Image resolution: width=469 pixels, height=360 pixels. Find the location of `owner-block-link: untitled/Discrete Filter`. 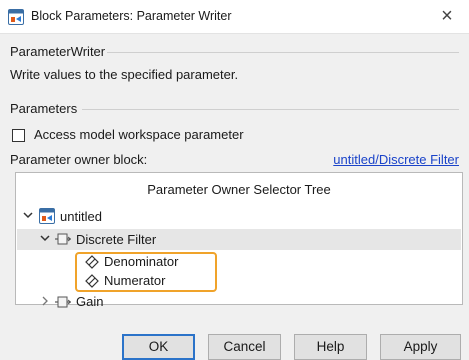

owner-block-link: untitled/Discrete Filter is located at coordinates (396, 159).